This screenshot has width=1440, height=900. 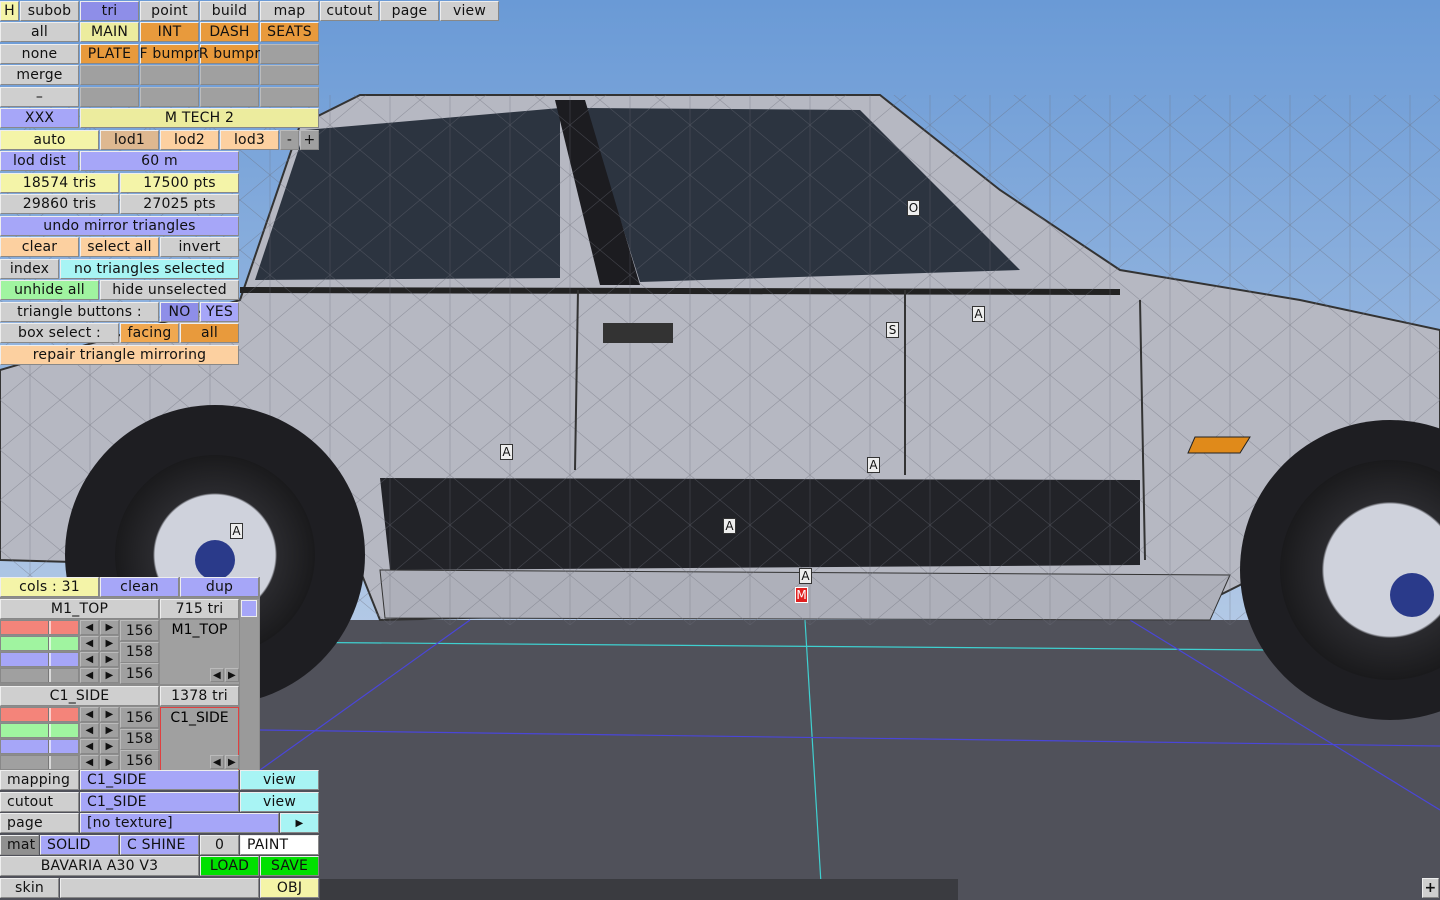 I want to click on group-main: MAIN, so click(x=109, y=32).